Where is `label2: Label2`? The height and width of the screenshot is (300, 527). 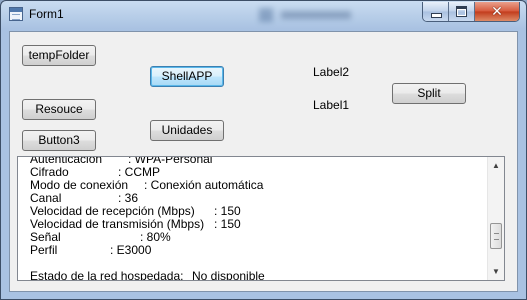 label2: Label2 is located at coordinates (331, 72).